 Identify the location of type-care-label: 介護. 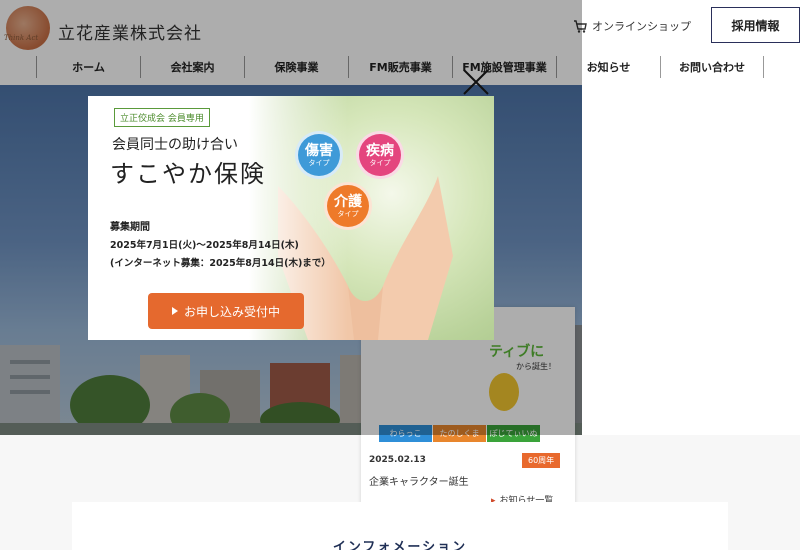
(348, 201).